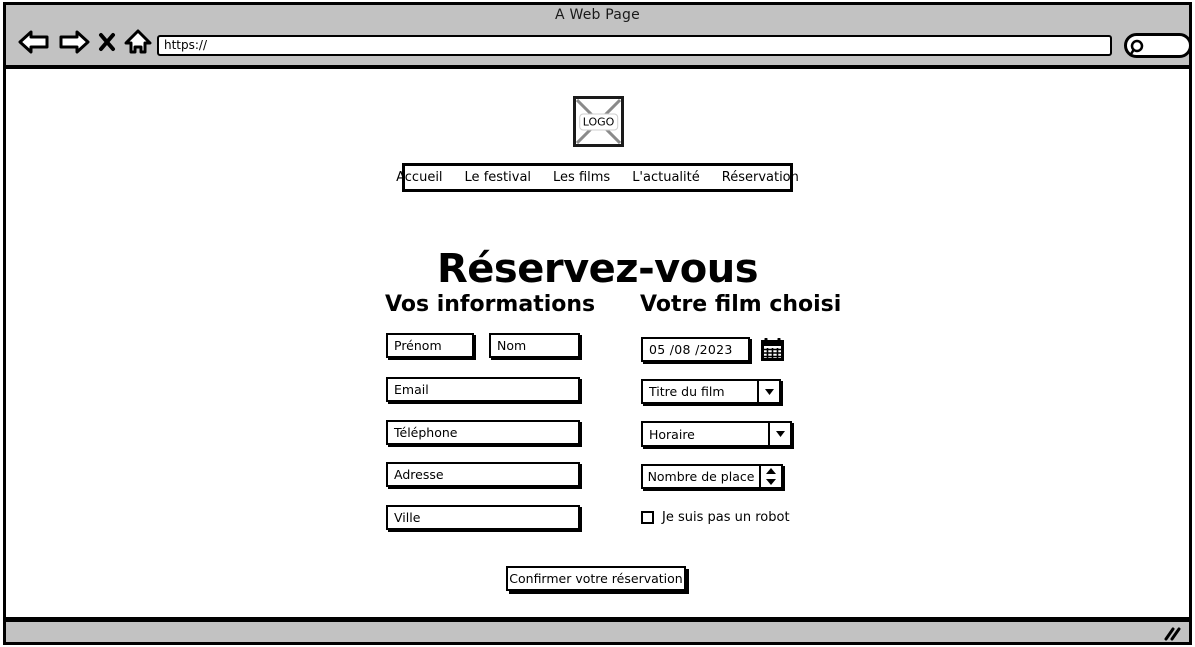  What do you see at coordinates (701, 476) in the screenshot?
I see `nombre-de-place-value: Nombre de place` at bounding box center [701, 476].